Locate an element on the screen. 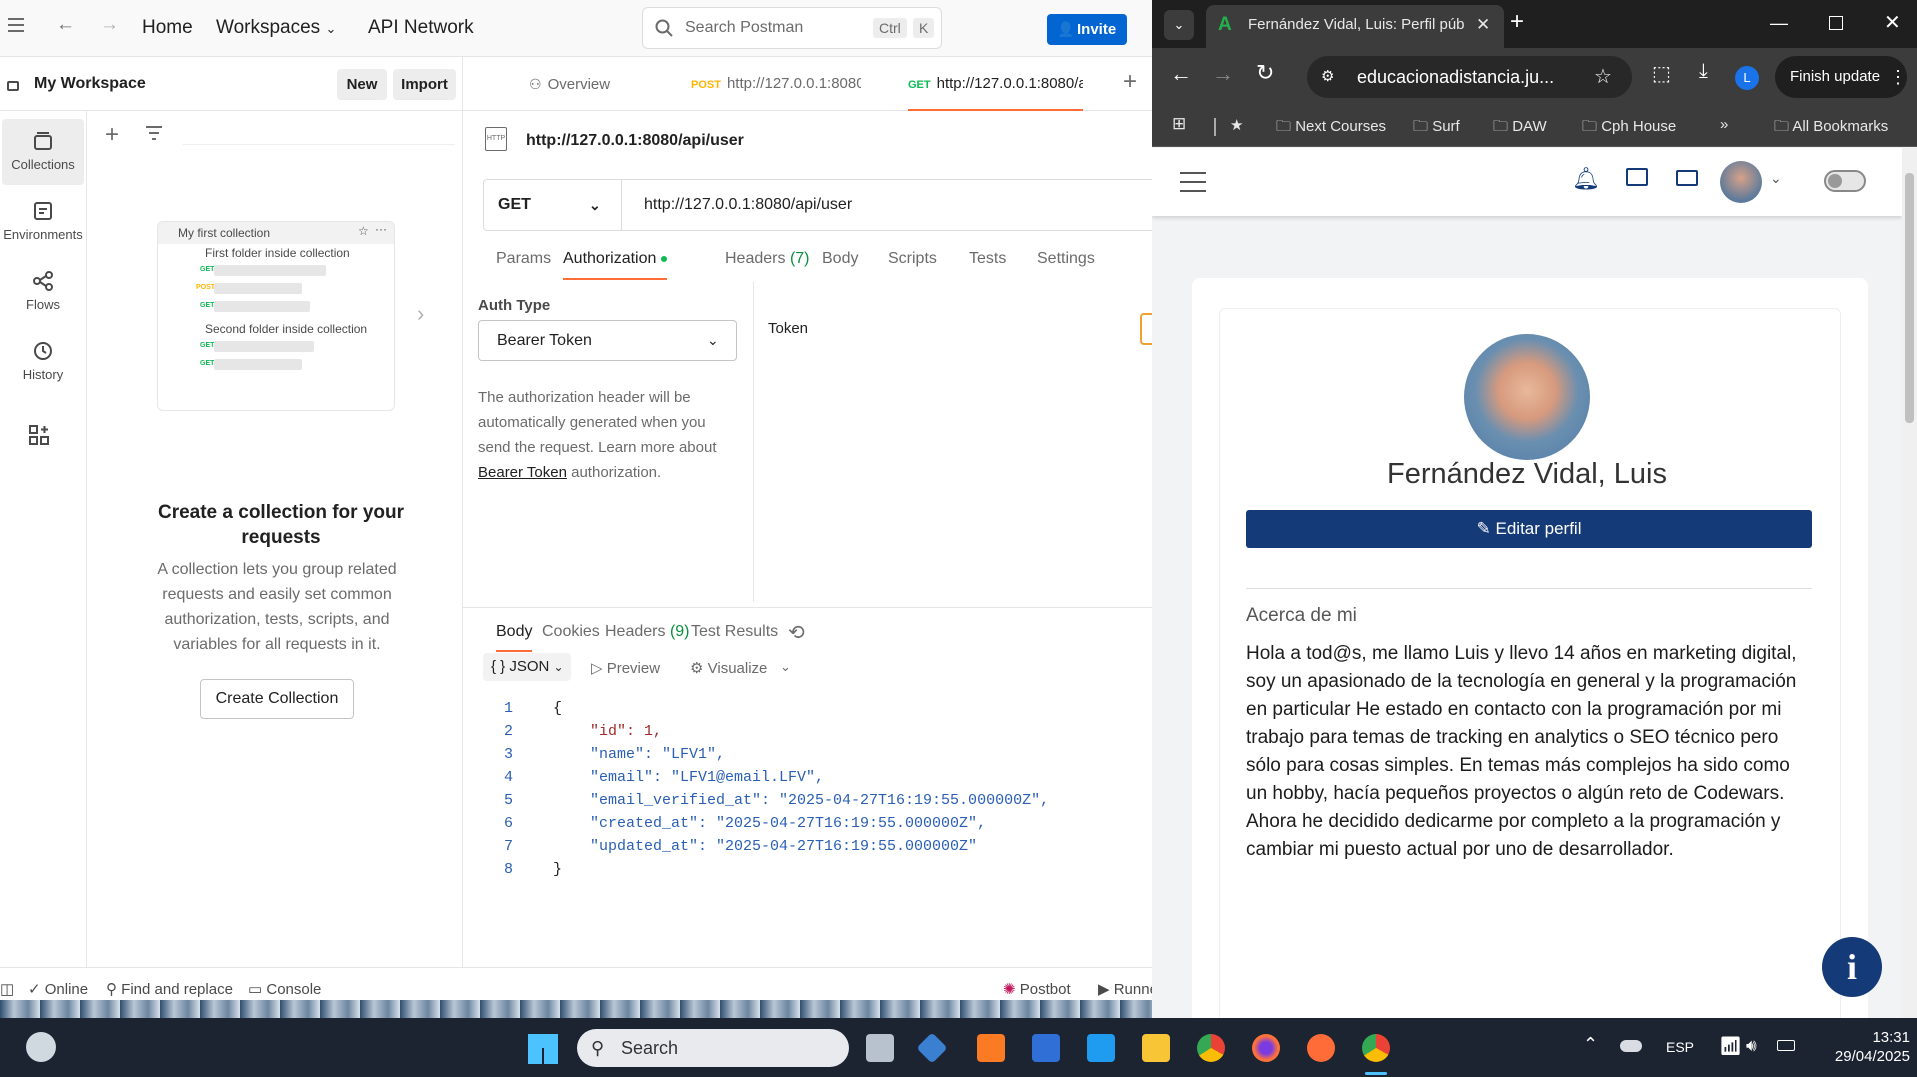 Image resolution: width=1917 pixels, height=1077 pixels. finish-update-button: Finish update ⋮ is located at coordinates (1841, 77).